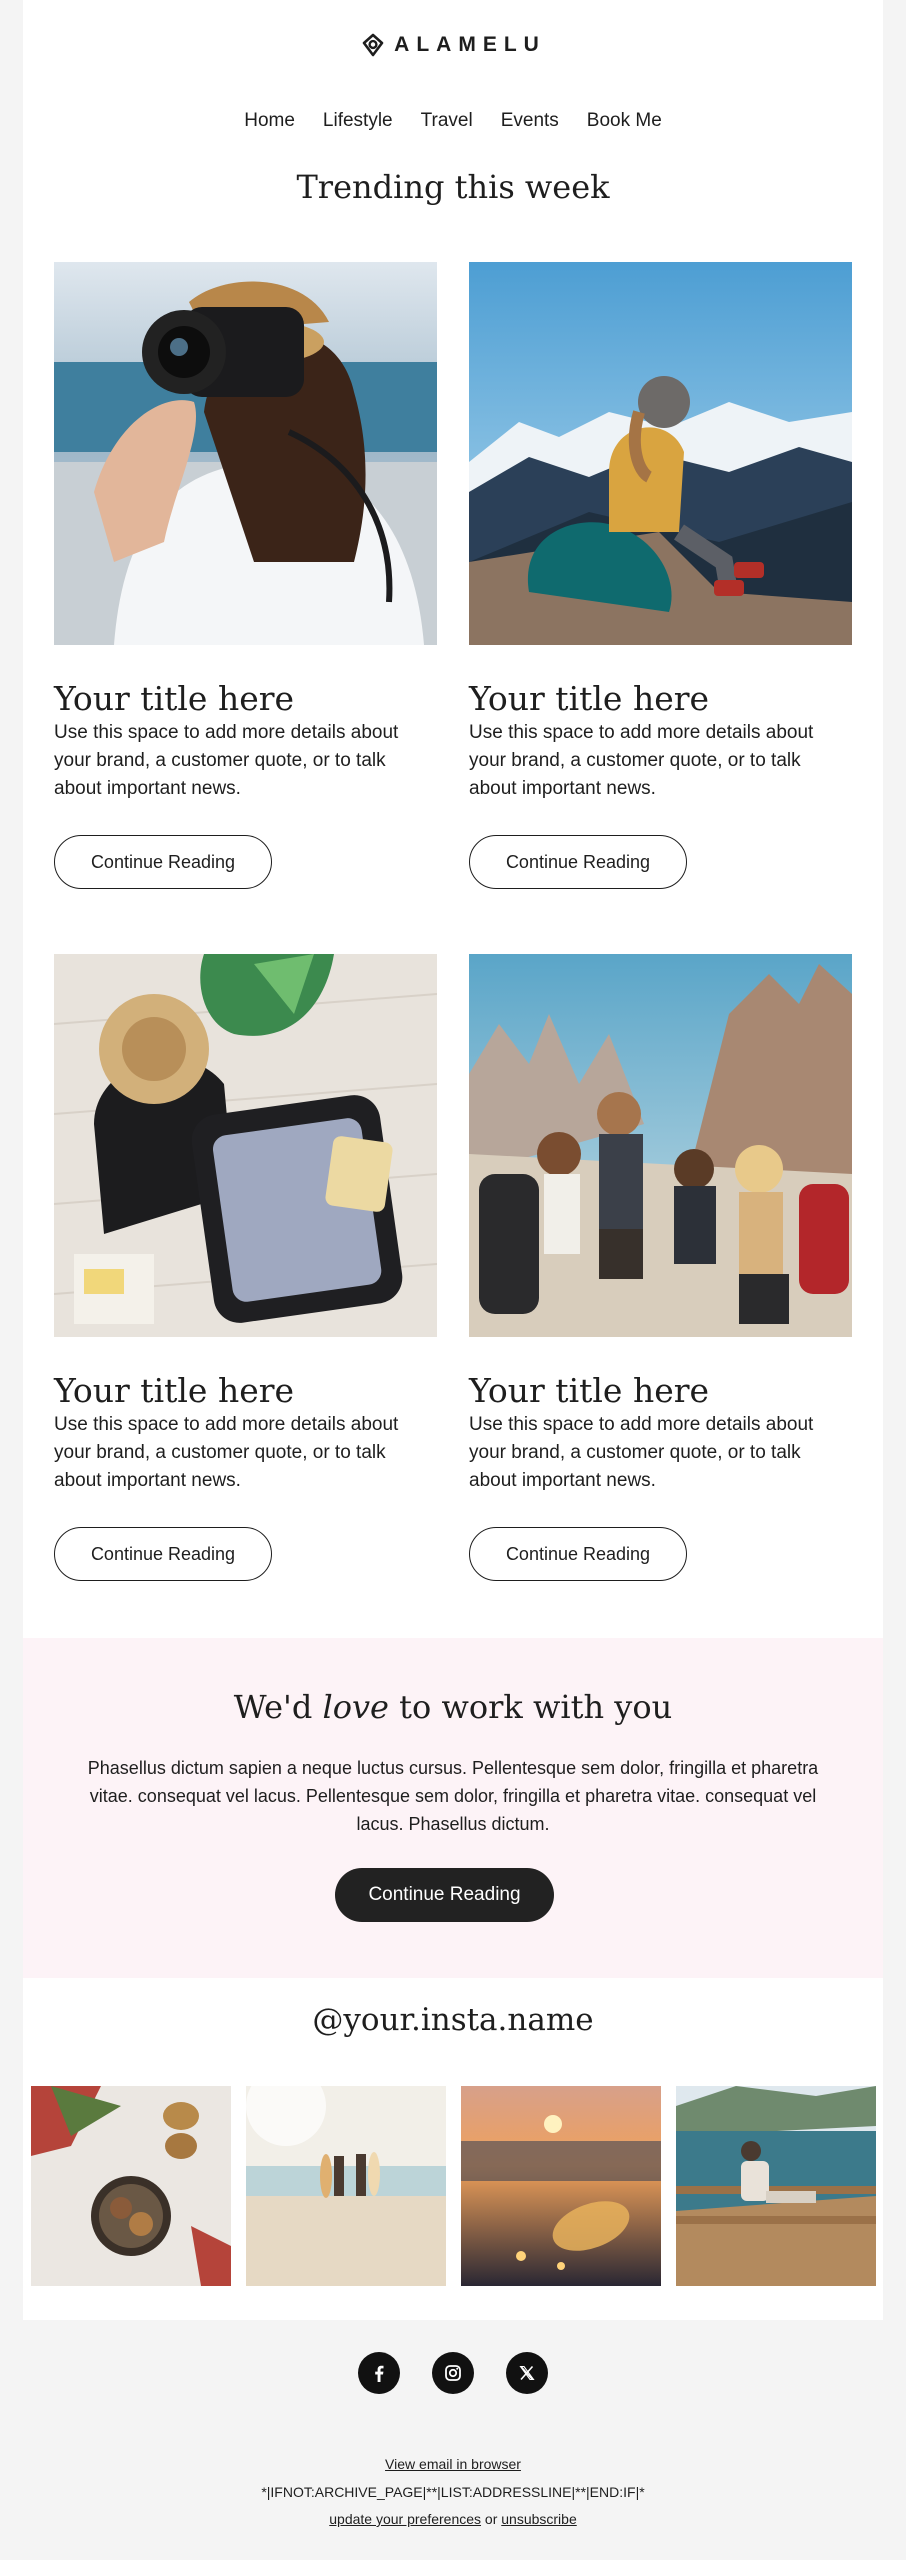  Describe the element at coordinates (346, 2186) in the screenshot. I see `insta-photo-beach` at that location.